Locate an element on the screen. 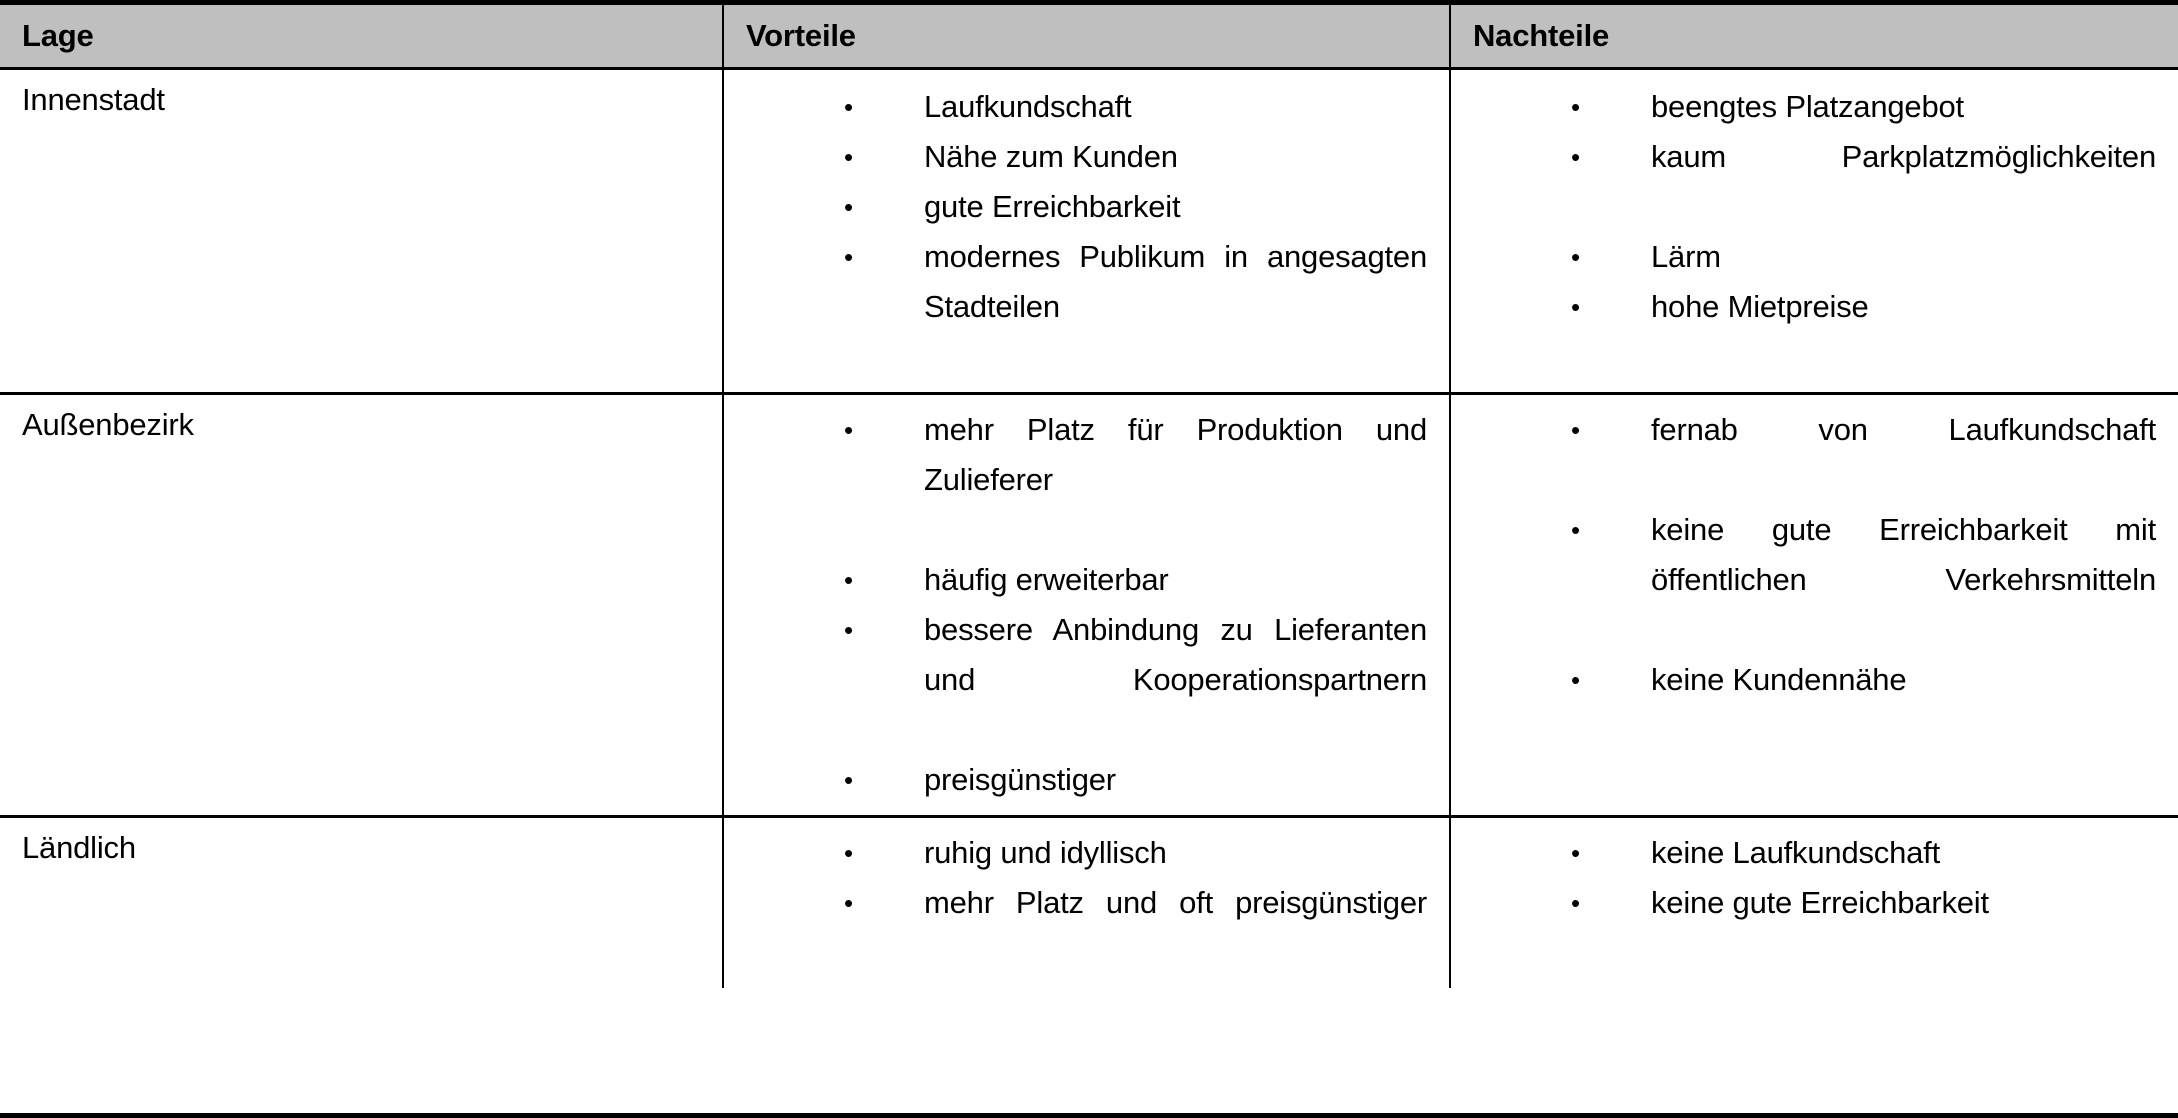  list-item-label: mehr Platz für Produktion und Zulieferer is located at coordinates (1175, 454).